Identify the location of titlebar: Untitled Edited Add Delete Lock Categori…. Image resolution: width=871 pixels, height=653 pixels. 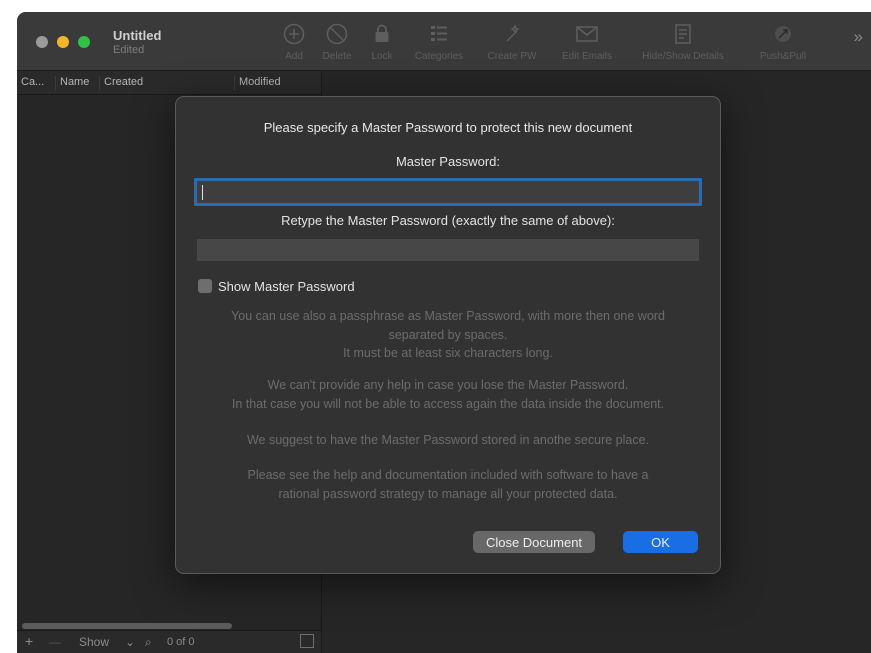
(444, 41).